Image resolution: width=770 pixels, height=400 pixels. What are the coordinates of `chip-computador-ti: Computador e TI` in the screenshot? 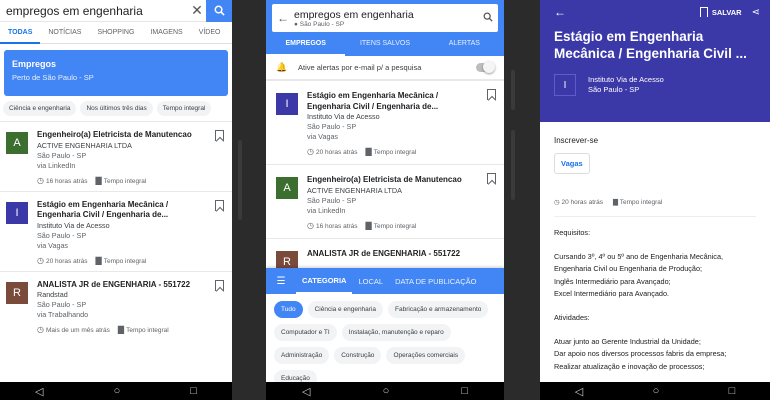 It's located at (305, 332).